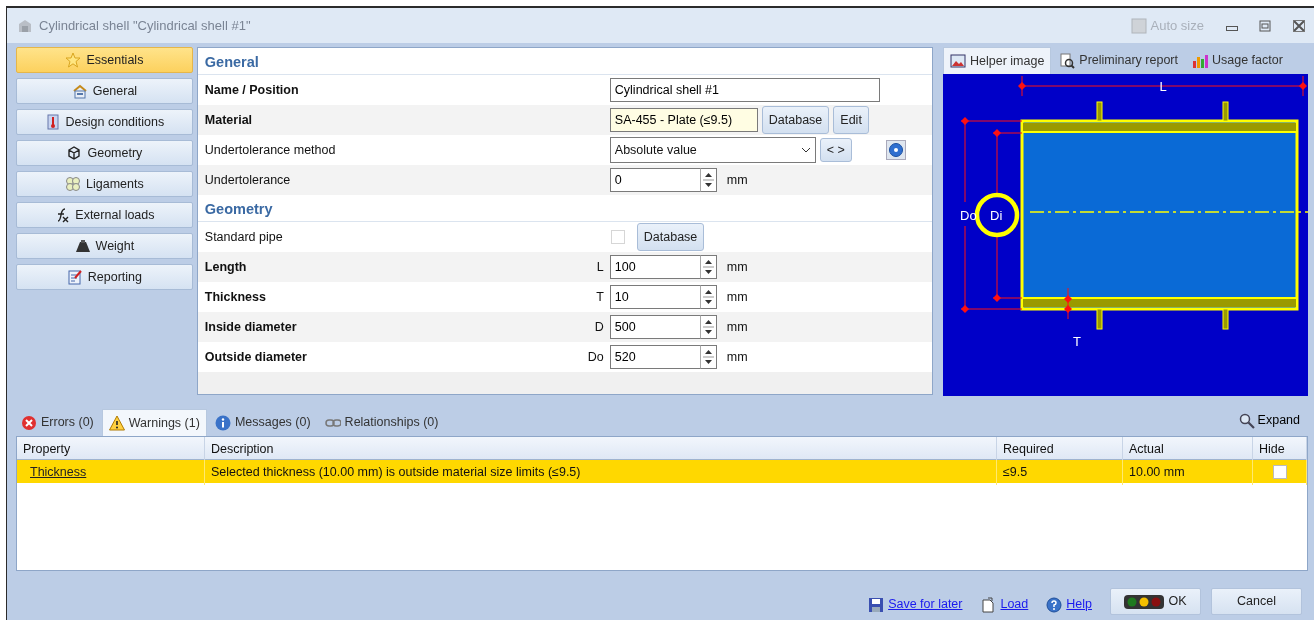 The width and height of the screenshot is (1314, 620). What do you see at coordinates (958, 61) in the screenshot?
I see `image-icon` at bounding box center [958, 61].